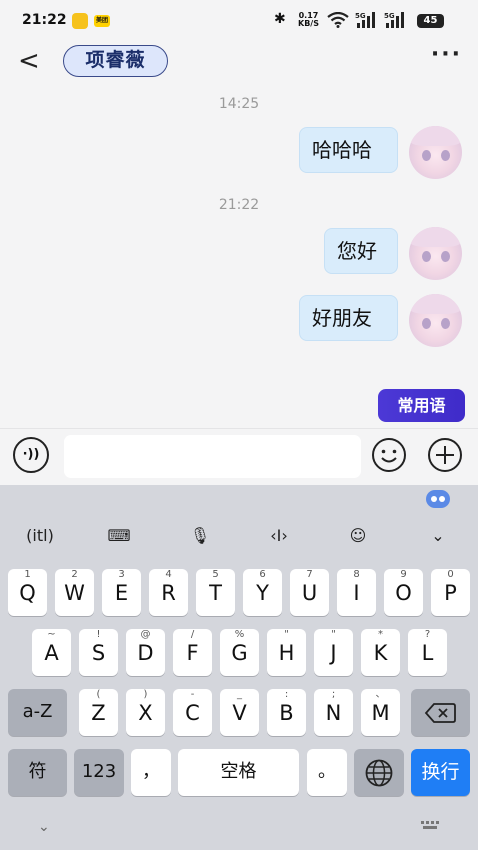 Image resolution: width=478 pixels, height=850 pixels. I want to click on key-c: -C, so click(192, 712).